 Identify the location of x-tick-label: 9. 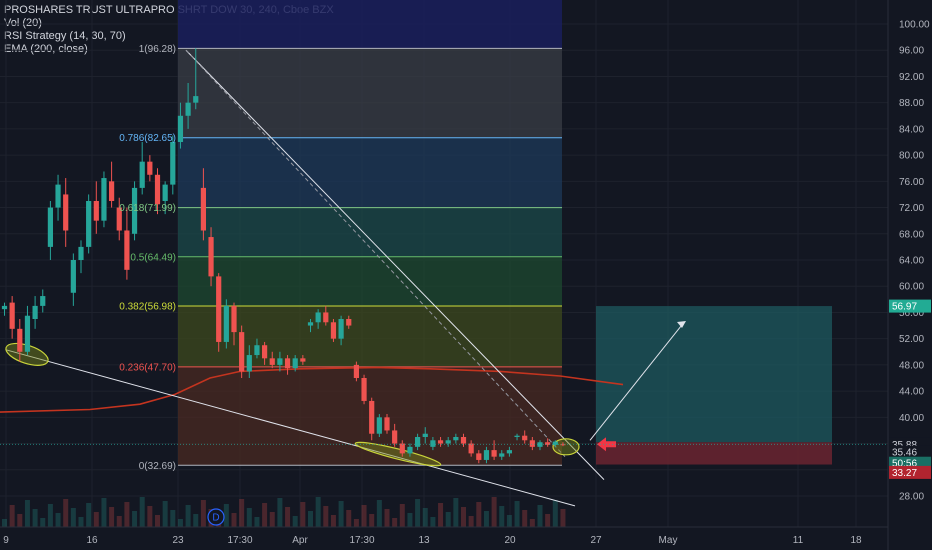
(6, 540).